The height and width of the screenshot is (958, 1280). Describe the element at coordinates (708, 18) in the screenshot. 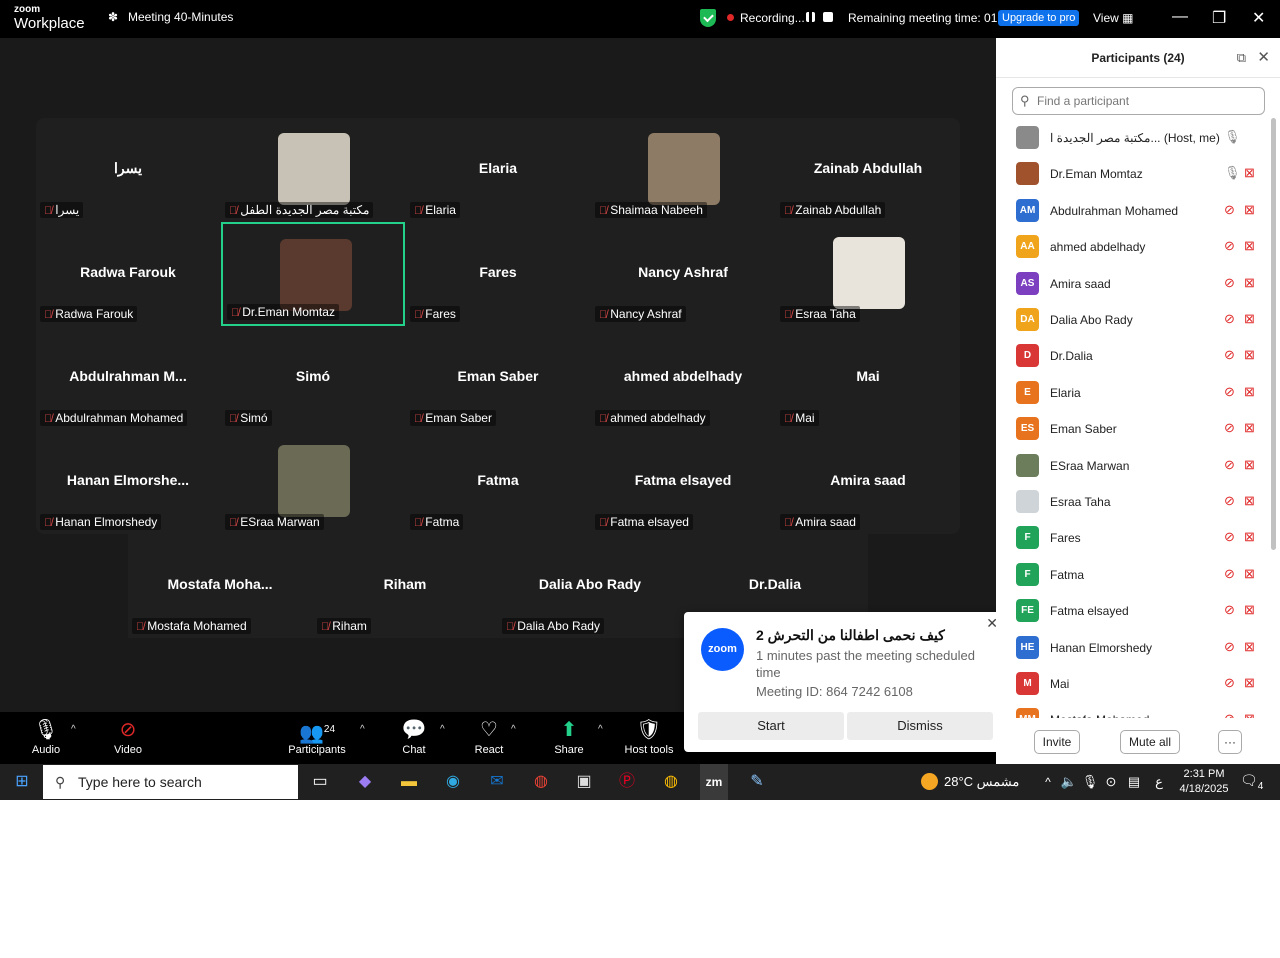

I see `security-shield-icon` at that location.